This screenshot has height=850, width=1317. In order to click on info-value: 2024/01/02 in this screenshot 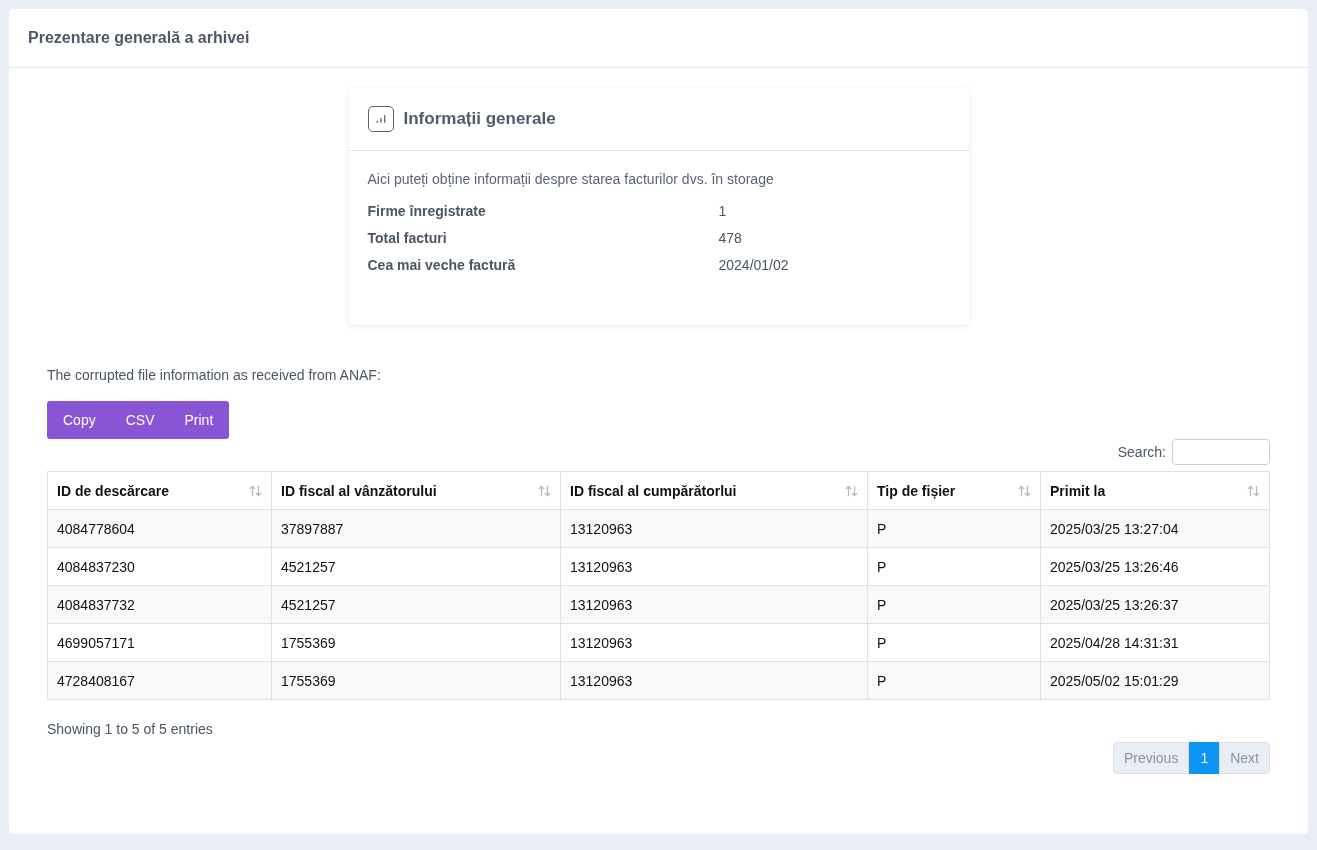, I will do `click(754, 265)`.